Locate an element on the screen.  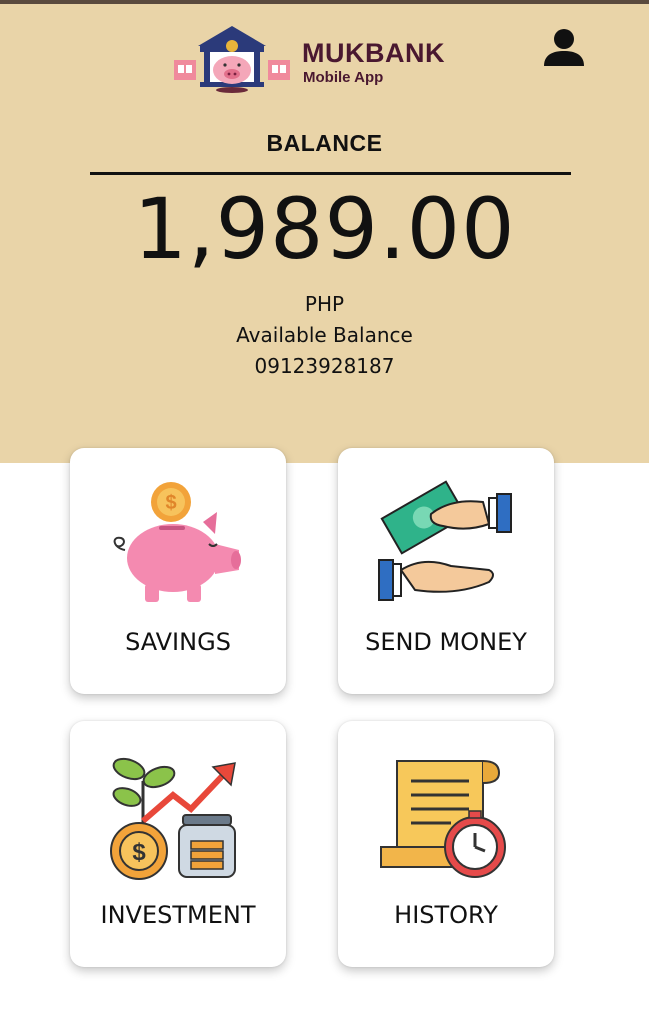
money-transfer-icon is located at coordinates (445, 540).